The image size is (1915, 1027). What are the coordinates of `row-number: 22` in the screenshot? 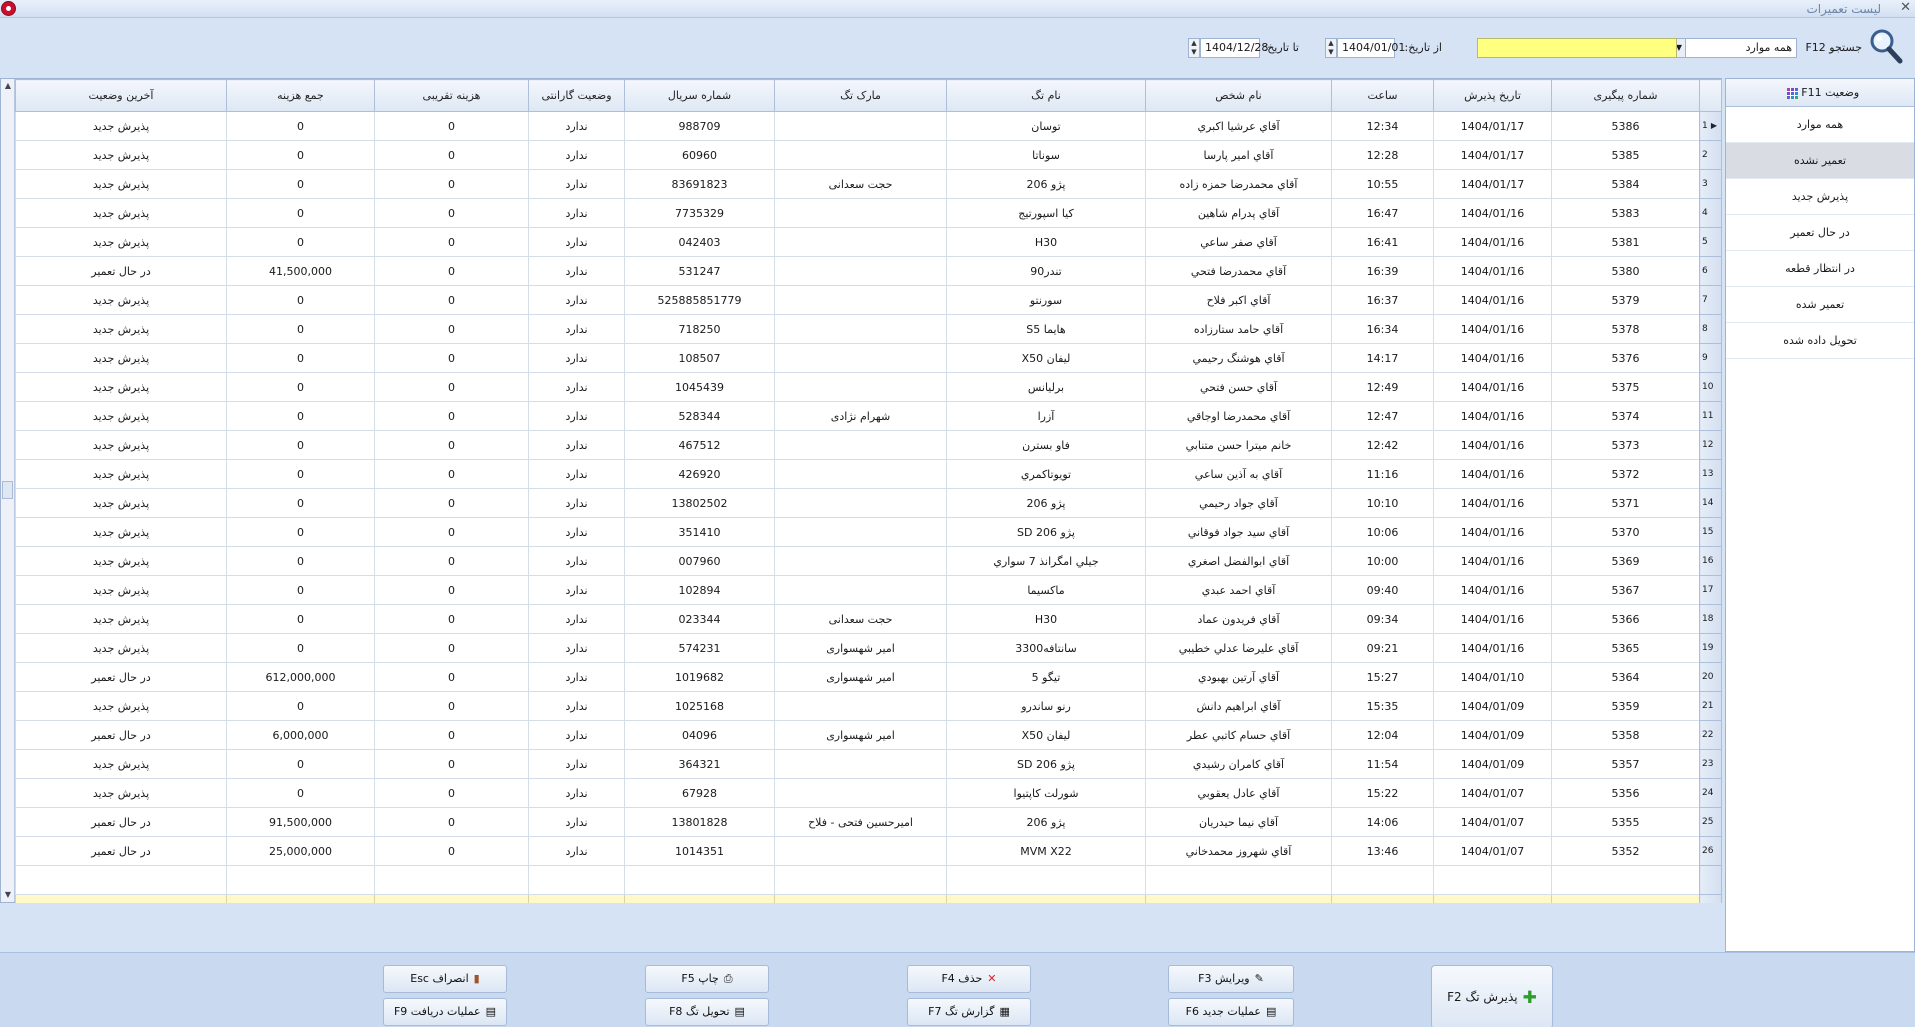 It's located at (1710, 735).